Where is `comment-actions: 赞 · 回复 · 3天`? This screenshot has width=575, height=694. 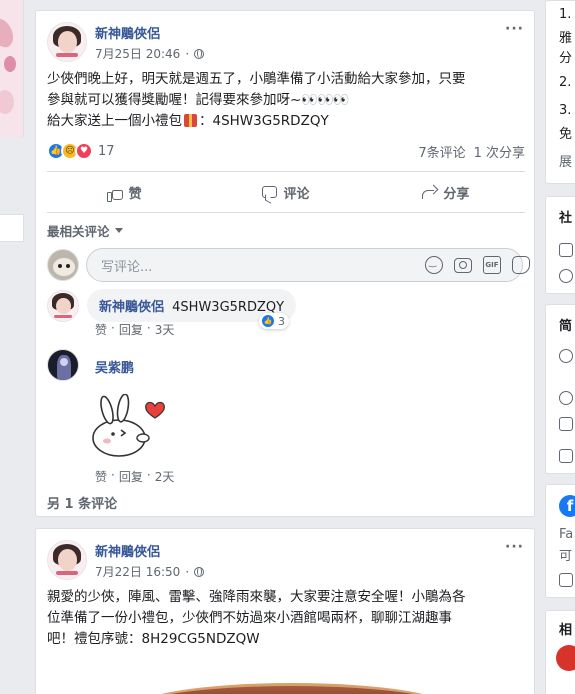 comment-actions: 赞 · 回复 · 3天 is located at coordinates (134, 329).